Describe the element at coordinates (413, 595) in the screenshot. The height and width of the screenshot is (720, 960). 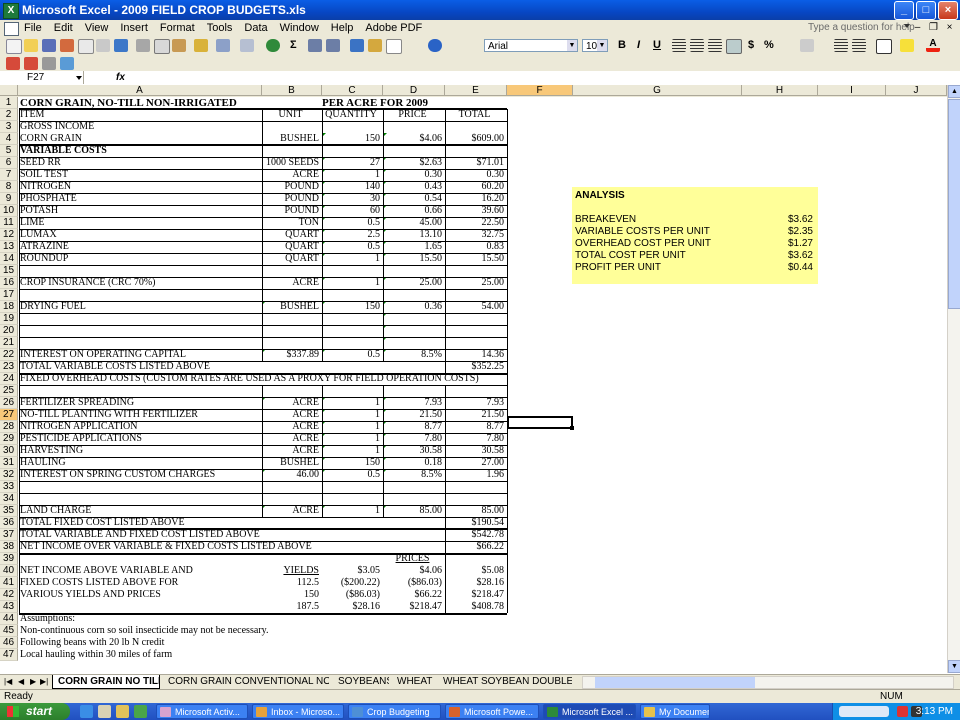
I see `cell-d42: $66.22` at that location.